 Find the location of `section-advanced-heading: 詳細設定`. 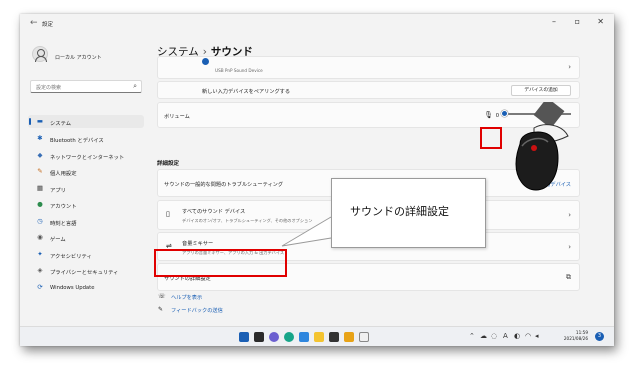

section-advanced-heading: 詳細設定 is located at coordinates (168, 164).